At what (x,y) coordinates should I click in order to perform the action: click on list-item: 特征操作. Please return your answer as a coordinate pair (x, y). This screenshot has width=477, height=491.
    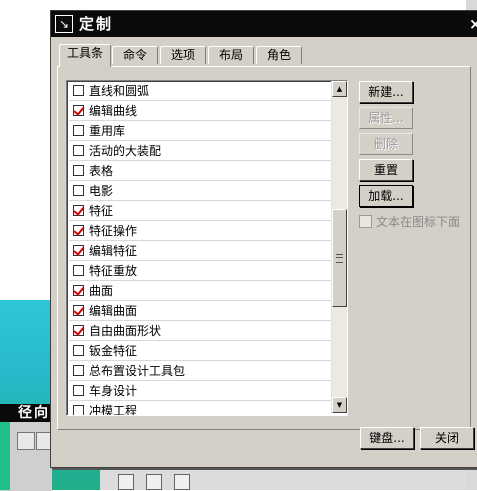
    Looking at the image, I should click on (200, 231).